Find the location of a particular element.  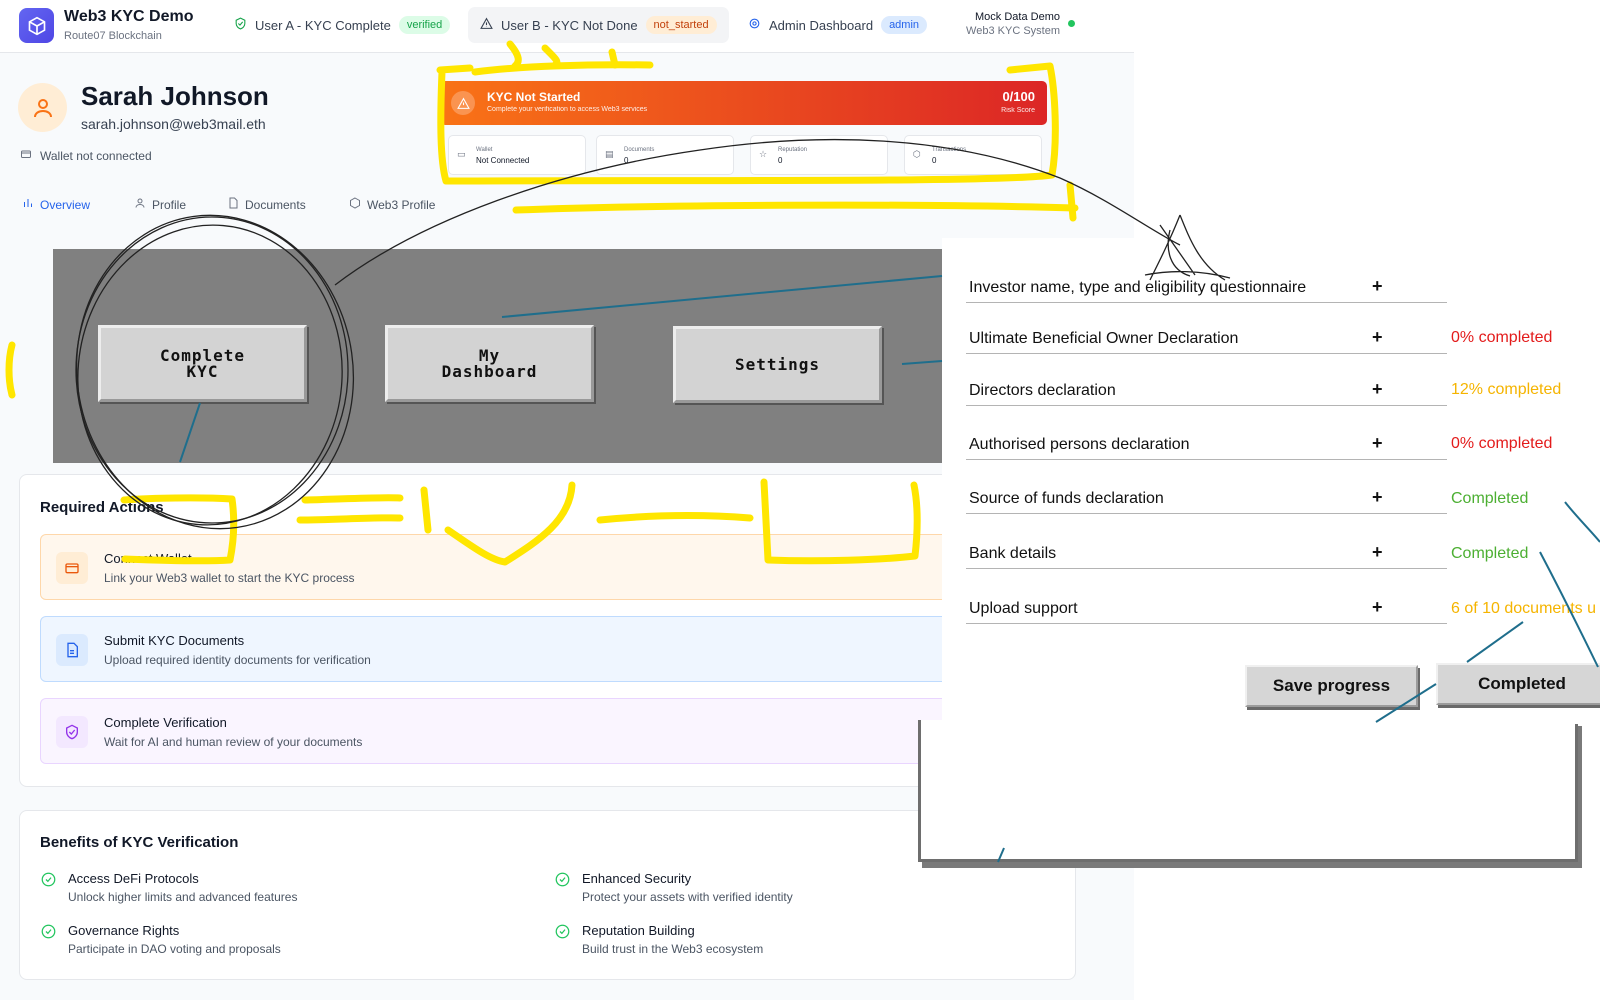

tab-admin: Admin Dashboard admin is located at coordinates (837, 25).